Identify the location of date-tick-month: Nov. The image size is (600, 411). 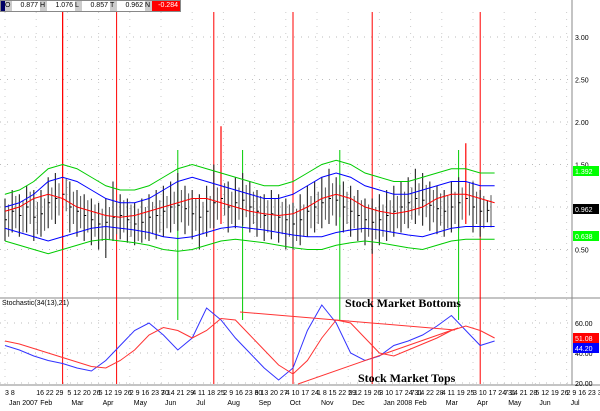
(327, 403).